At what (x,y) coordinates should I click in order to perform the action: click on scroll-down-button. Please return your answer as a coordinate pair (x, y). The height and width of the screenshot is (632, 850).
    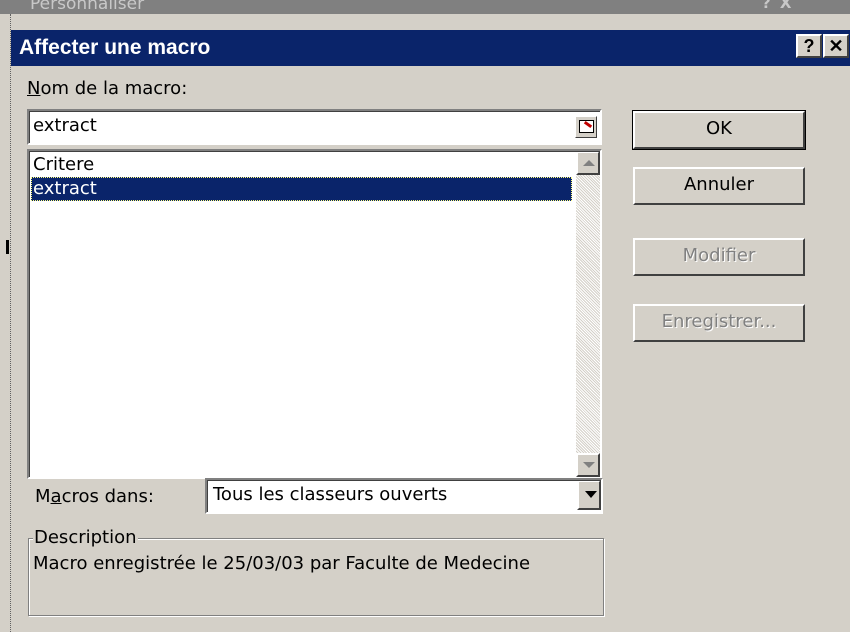
    Looking at the image, I should click on (588, 465).